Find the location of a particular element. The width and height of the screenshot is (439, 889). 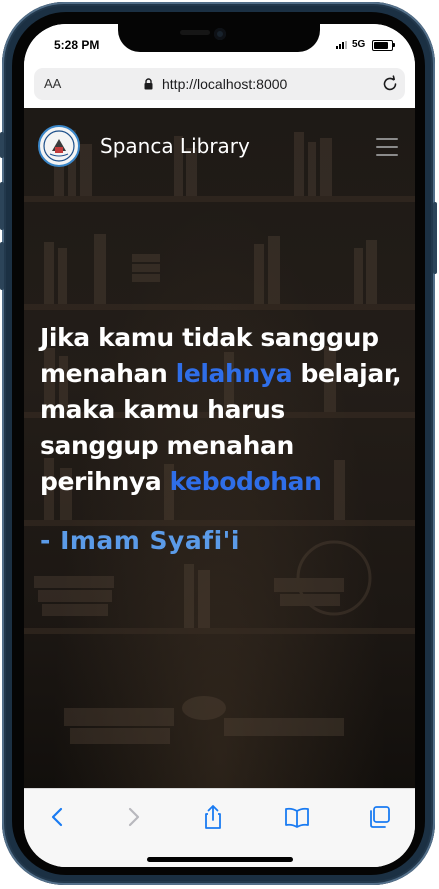

quote-highlight-1: lelahnya is located at coordinates (234, 373).